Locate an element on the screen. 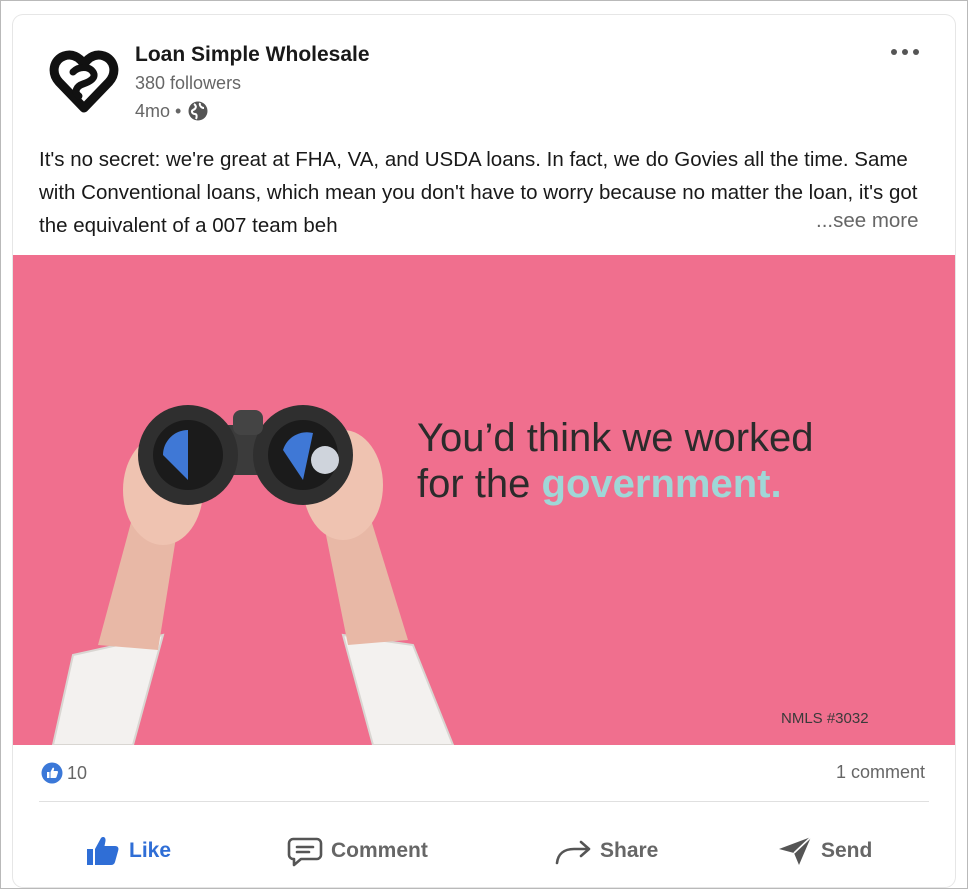 This screenshot has width=968, height=889. post-age: 4mo • is located at coordinates (158, 110).